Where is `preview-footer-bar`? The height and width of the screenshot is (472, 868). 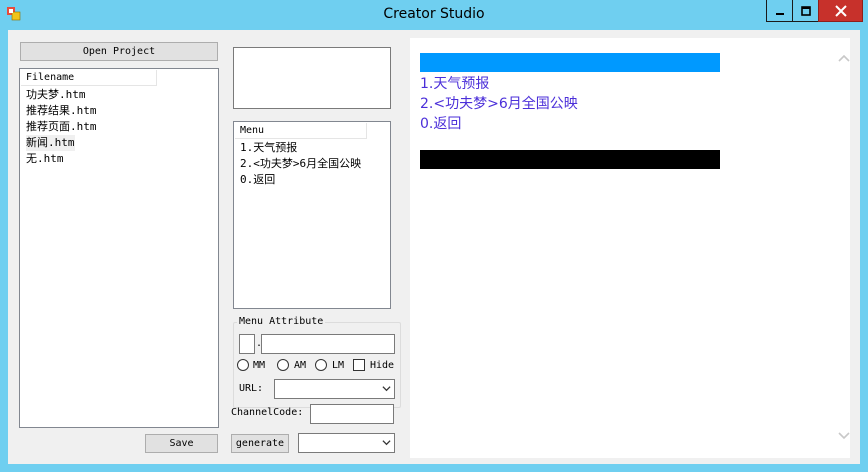
preview-footer-bar is located at coordinates (570, 159).